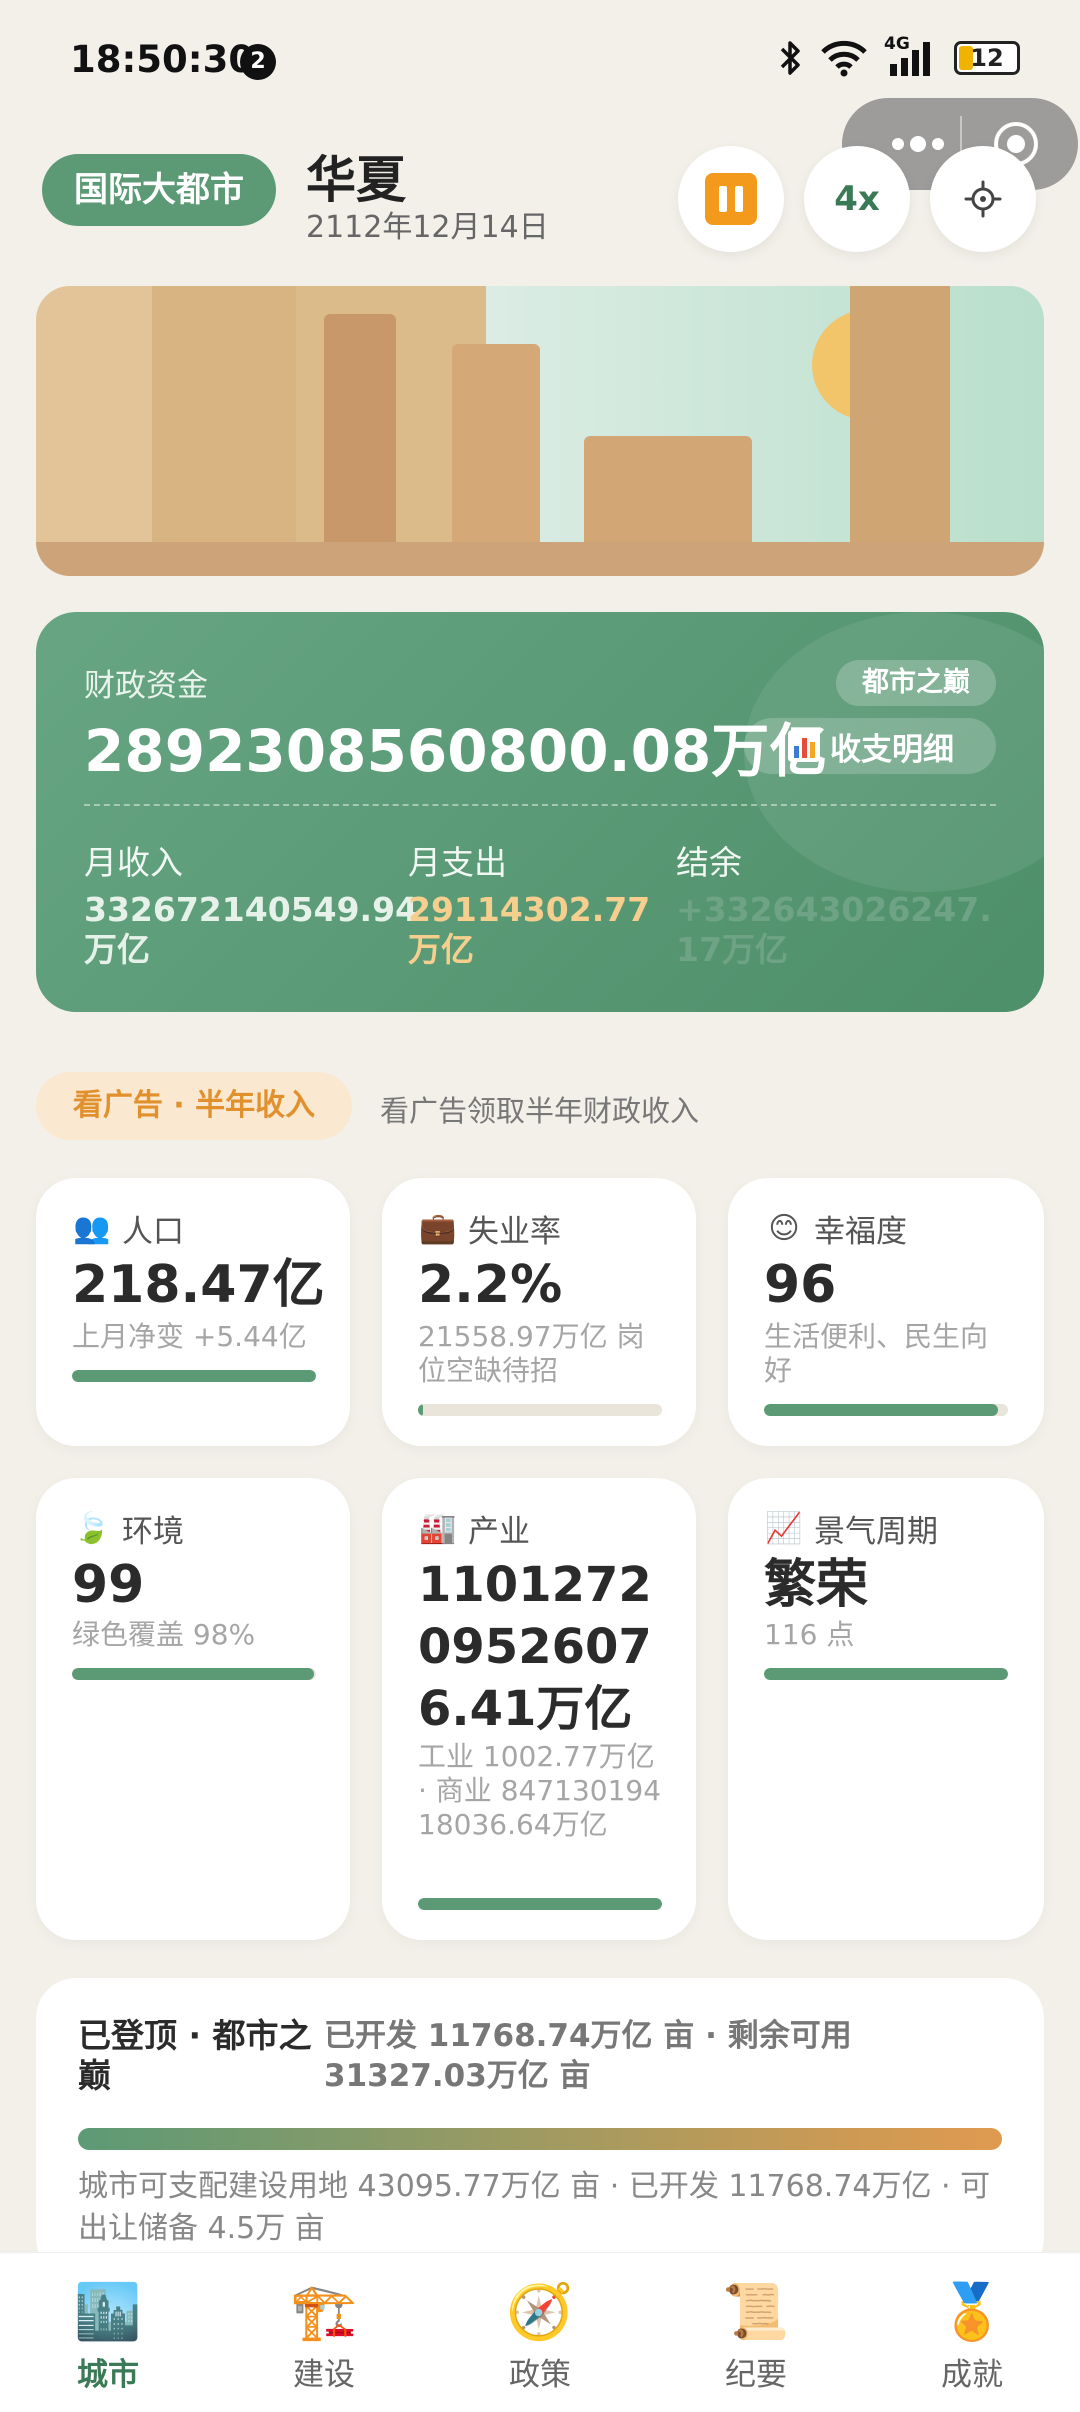 The height and width of the screenshot is (2412, 1080). Describe the element at coordinates (860, 1232) in the screenshot. I see `stat-title: 幸福度` at that location.